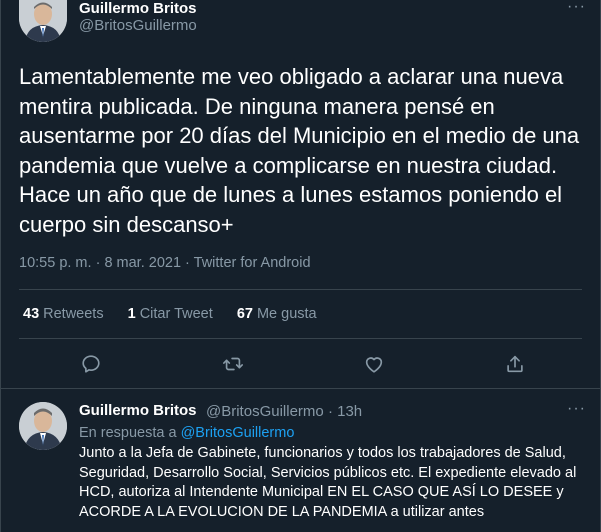  I want to click on likes-stat: 67 Me gusta, so click(277, 314).